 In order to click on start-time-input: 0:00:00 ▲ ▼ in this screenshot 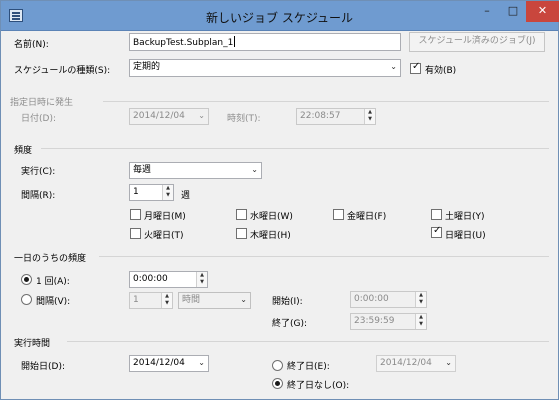, I will do `click(388, 299)`.